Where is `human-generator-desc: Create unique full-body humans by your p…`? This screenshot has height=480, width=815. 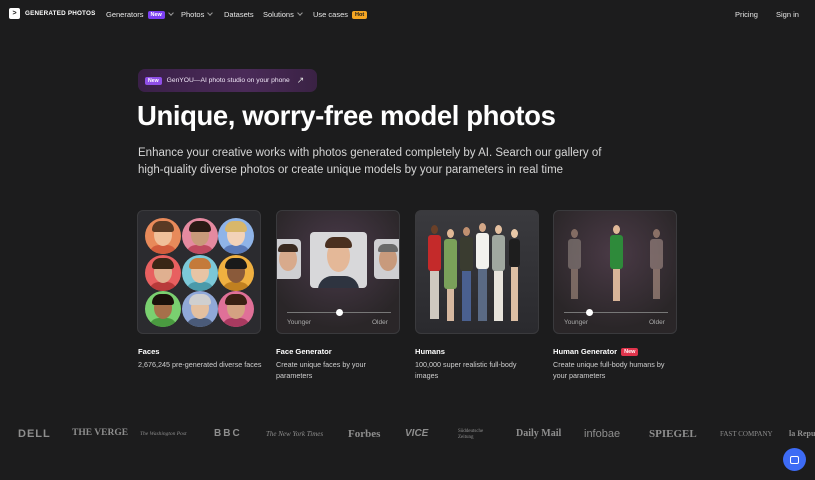 human-generator-desc: Create unique full-body humans by your p… is located at coordinates (609, 370).